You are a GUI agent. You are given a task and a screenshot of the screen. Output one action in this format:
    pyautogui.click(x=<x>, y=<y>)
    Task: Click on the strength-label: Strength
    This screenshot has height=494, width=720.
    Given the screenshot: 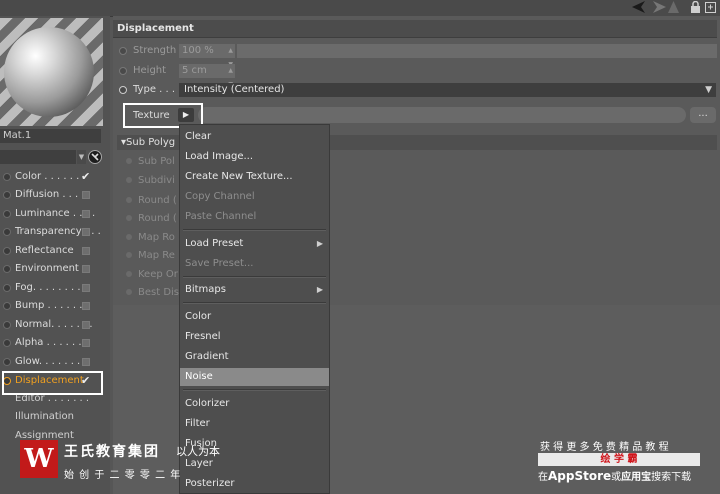 What is the action you would take?
    pyautogui.click(x=155, y=50)
    